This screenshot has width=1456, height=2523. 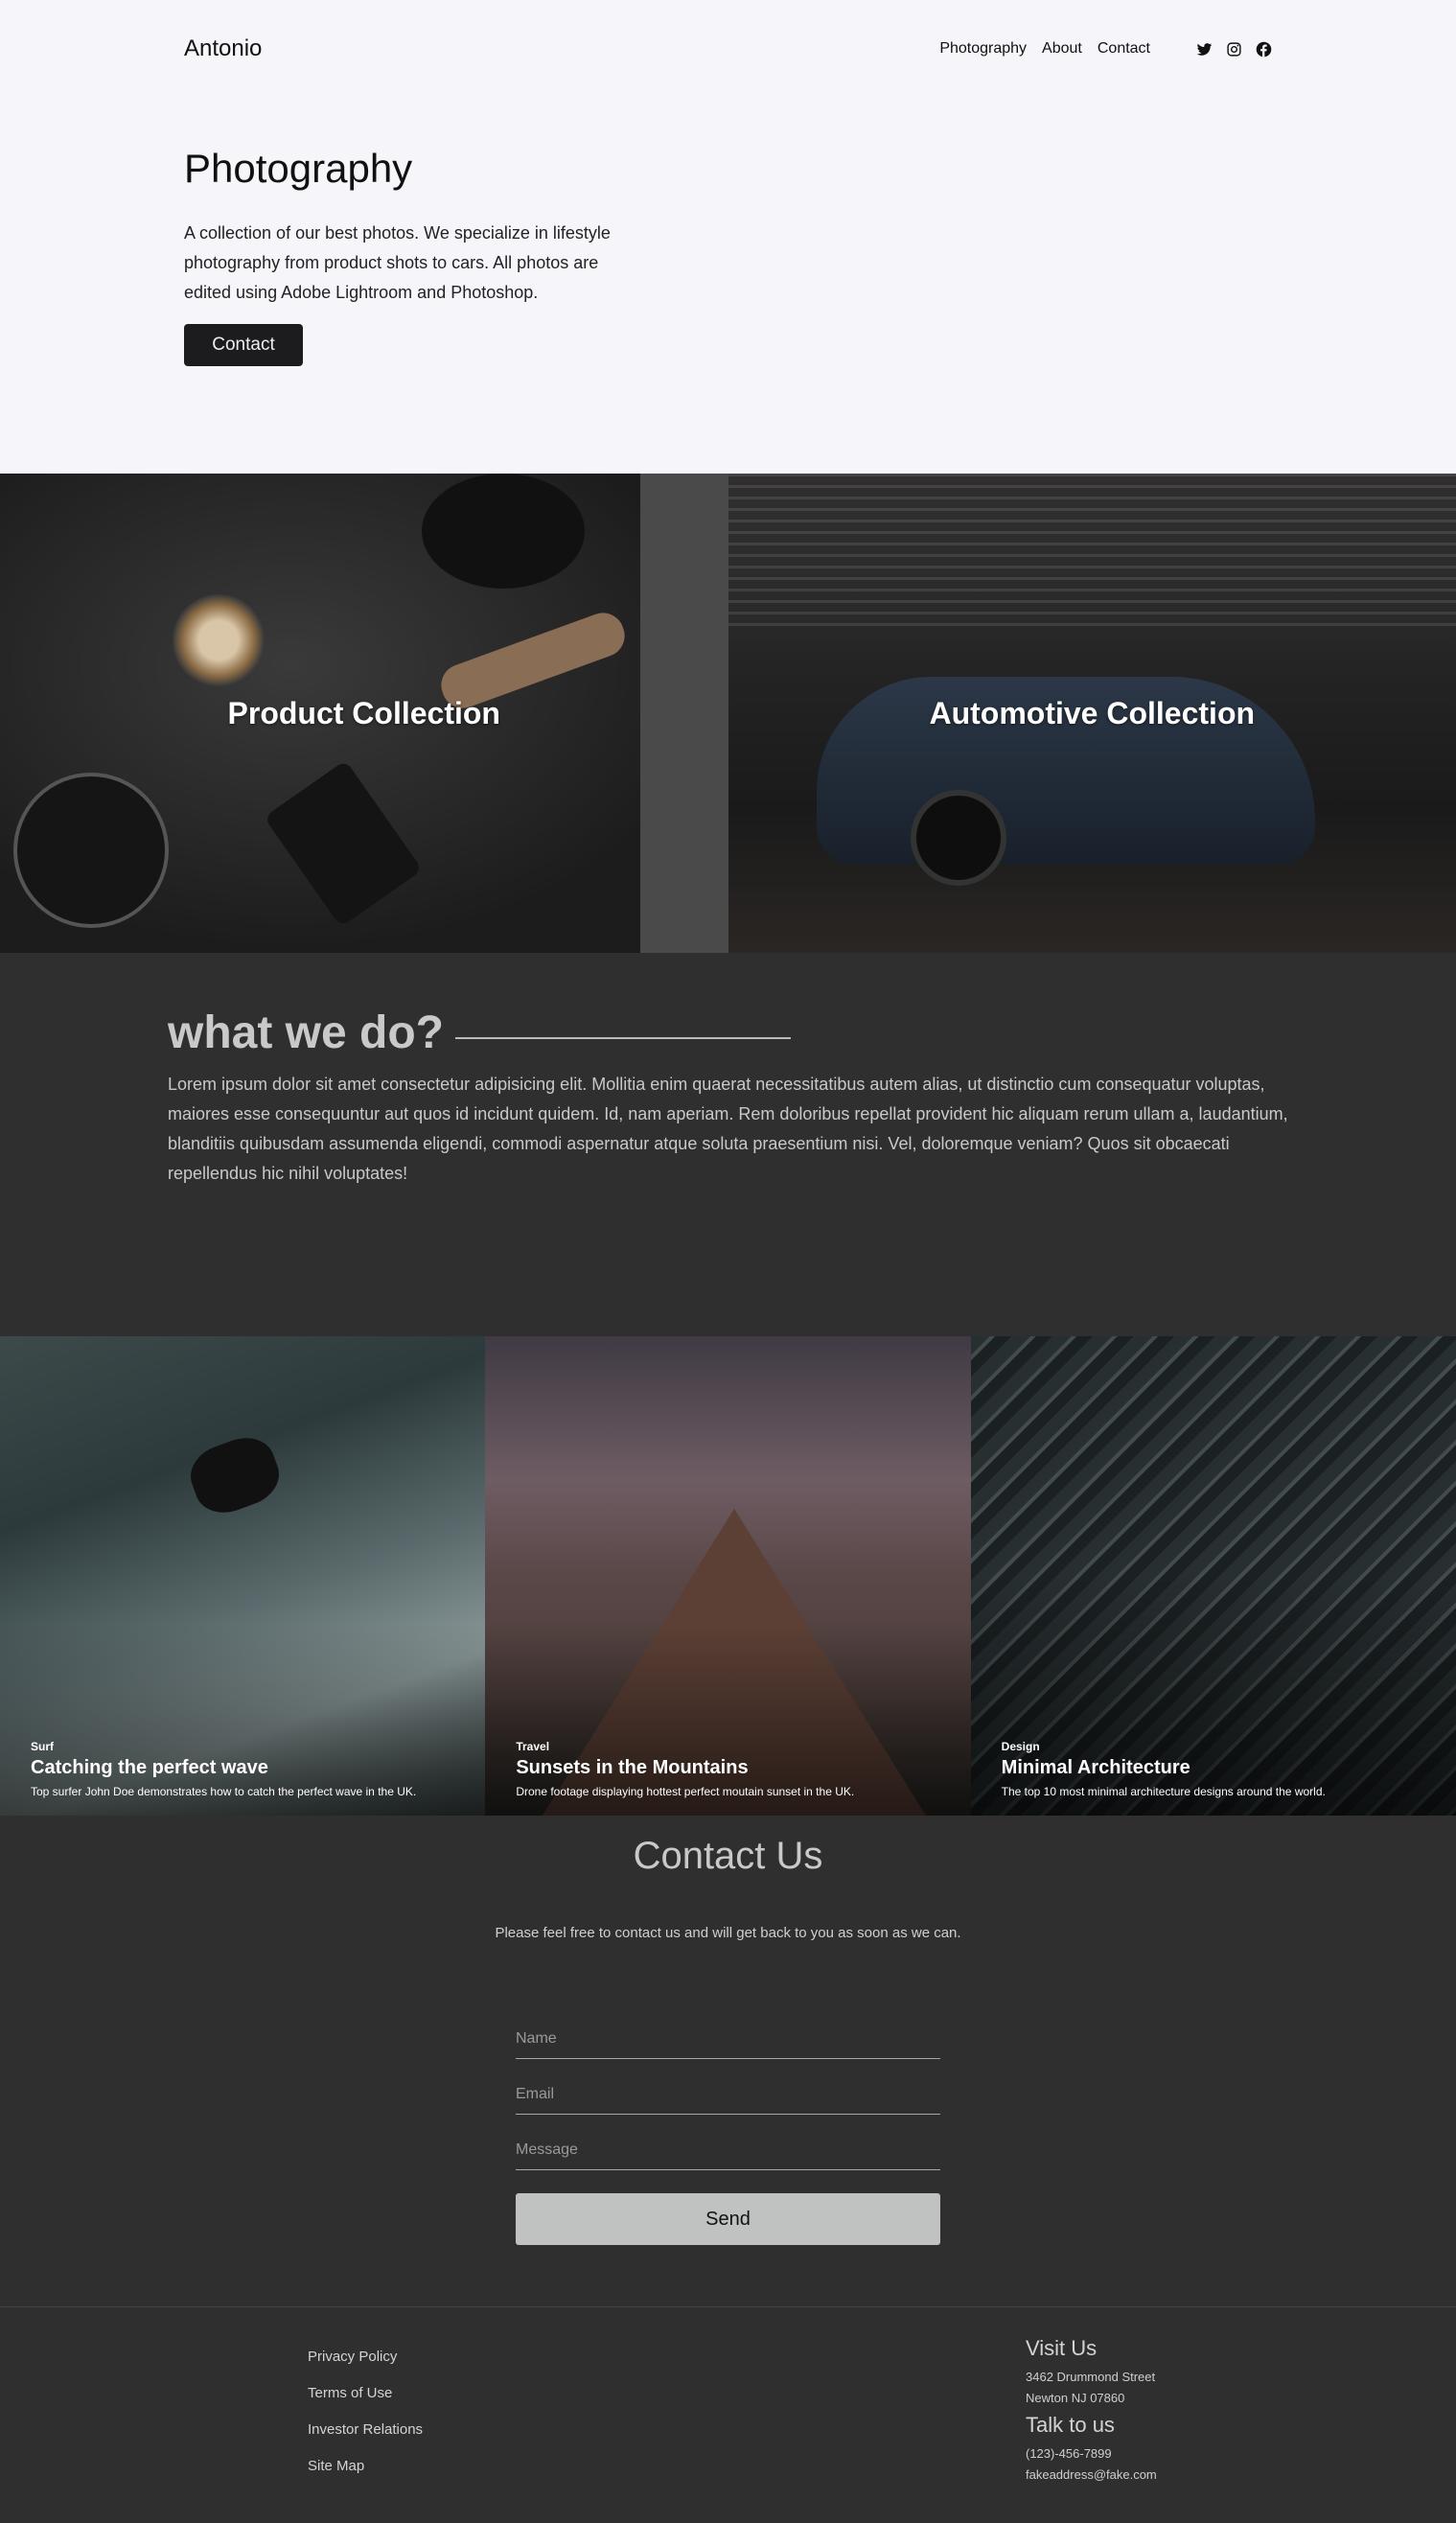 I want to click on product-collection-title: Product Collection, so click(x=363, y=712).